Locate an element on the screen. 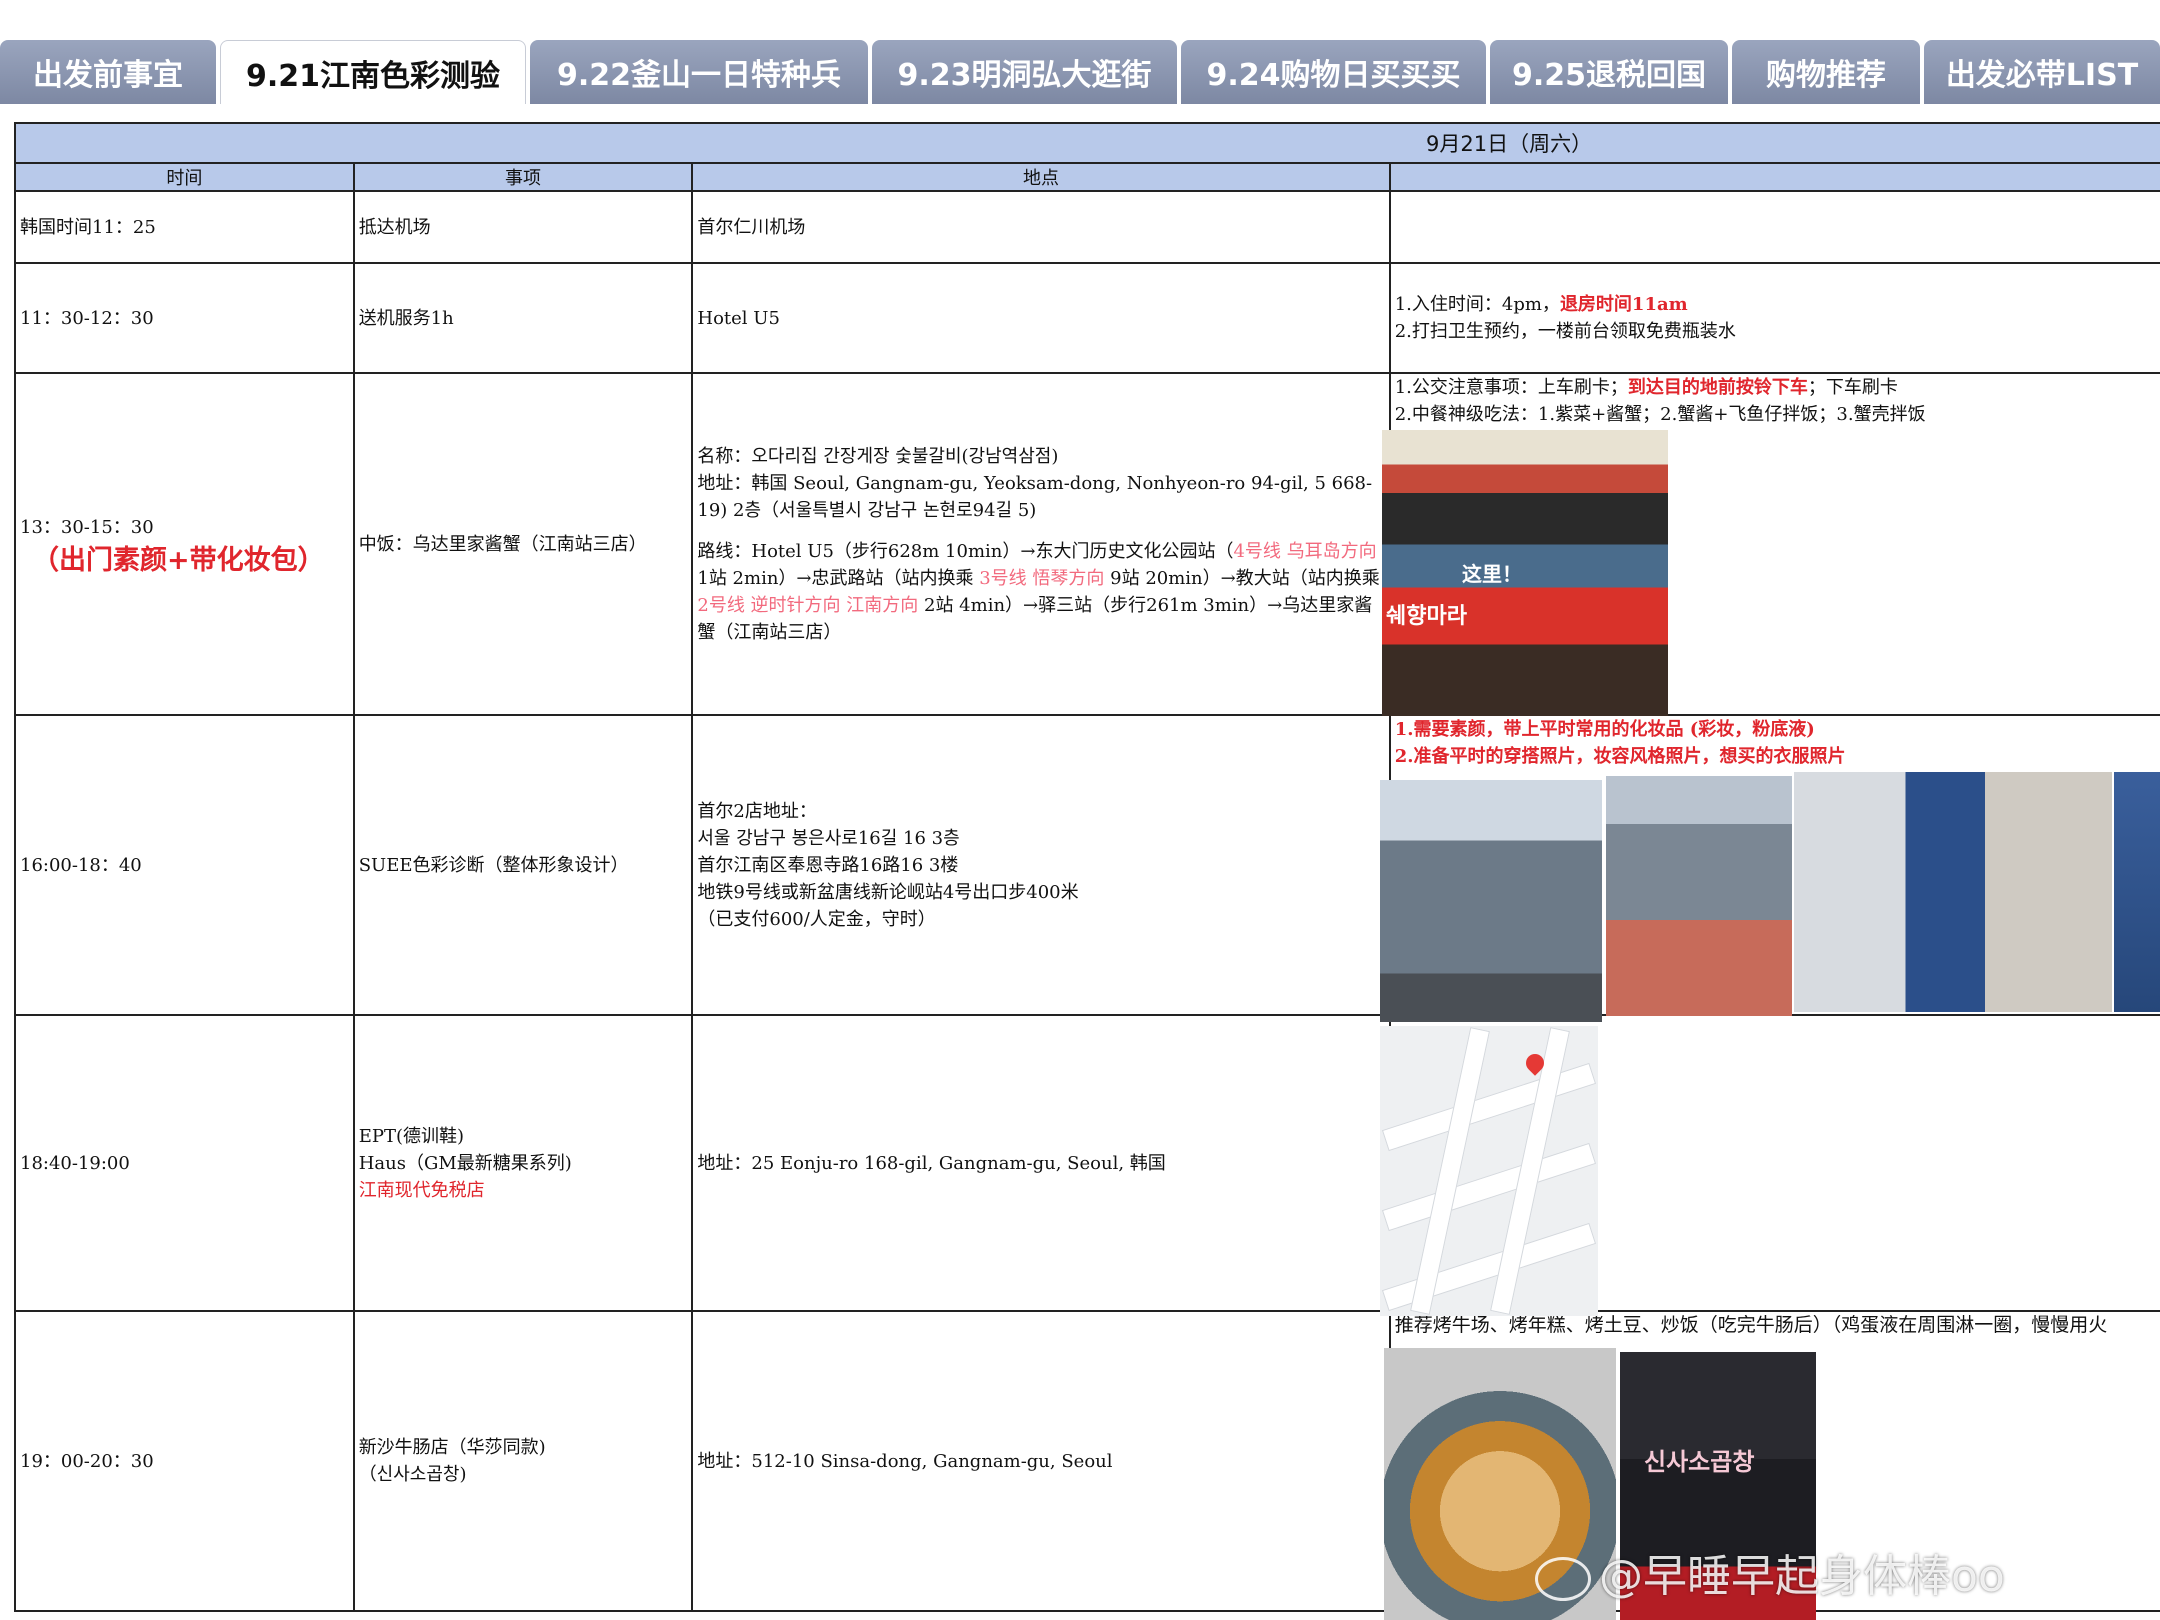 The width and height of the screenshot is (2160, 1620). note-text: ；下车刷卡 is located at coordinates (1852, 387).